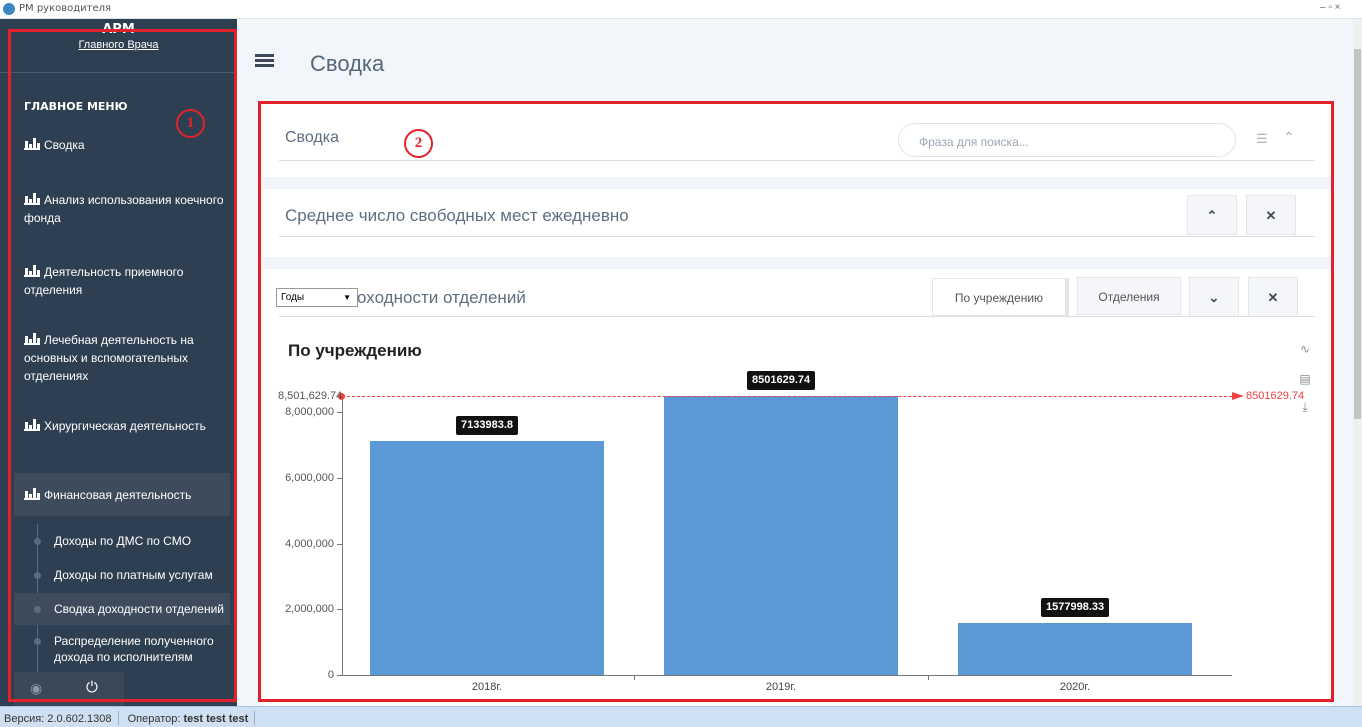 Image resolution: width=1362 pixels, height=727 pixels. I want to click on operator-name: test test test, so click(216, 719).